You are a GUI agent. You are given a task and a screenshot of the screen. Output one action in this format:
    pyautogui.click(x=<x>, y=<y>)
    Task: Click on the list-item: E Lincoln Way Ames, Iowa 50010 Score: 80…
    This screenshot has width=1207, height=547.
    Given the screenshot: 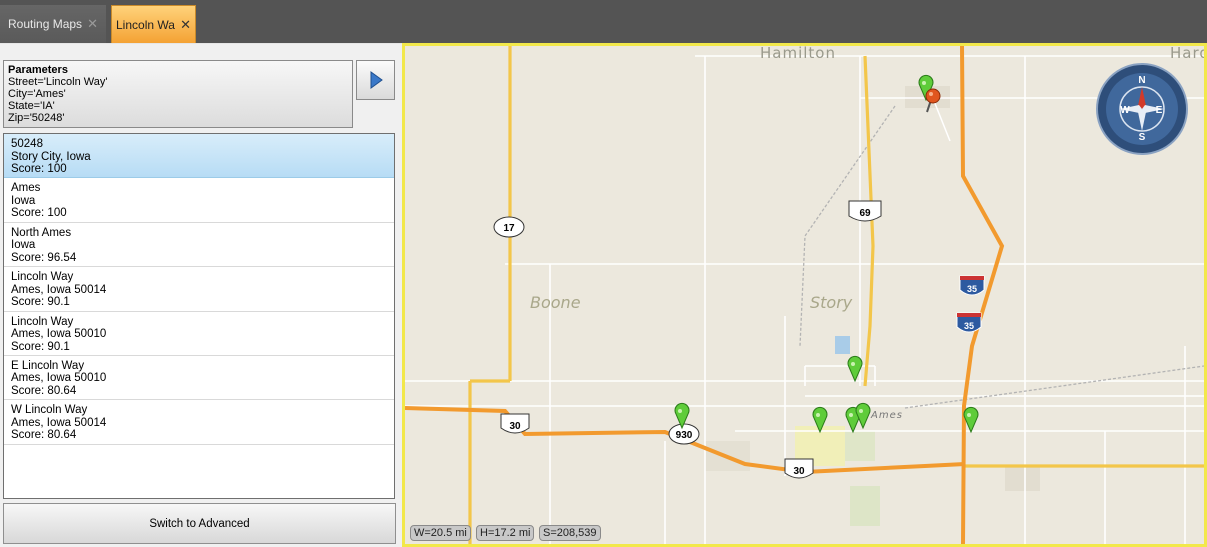 What is the action you would take?
    pyautogui.click(x=199, y=378)
    